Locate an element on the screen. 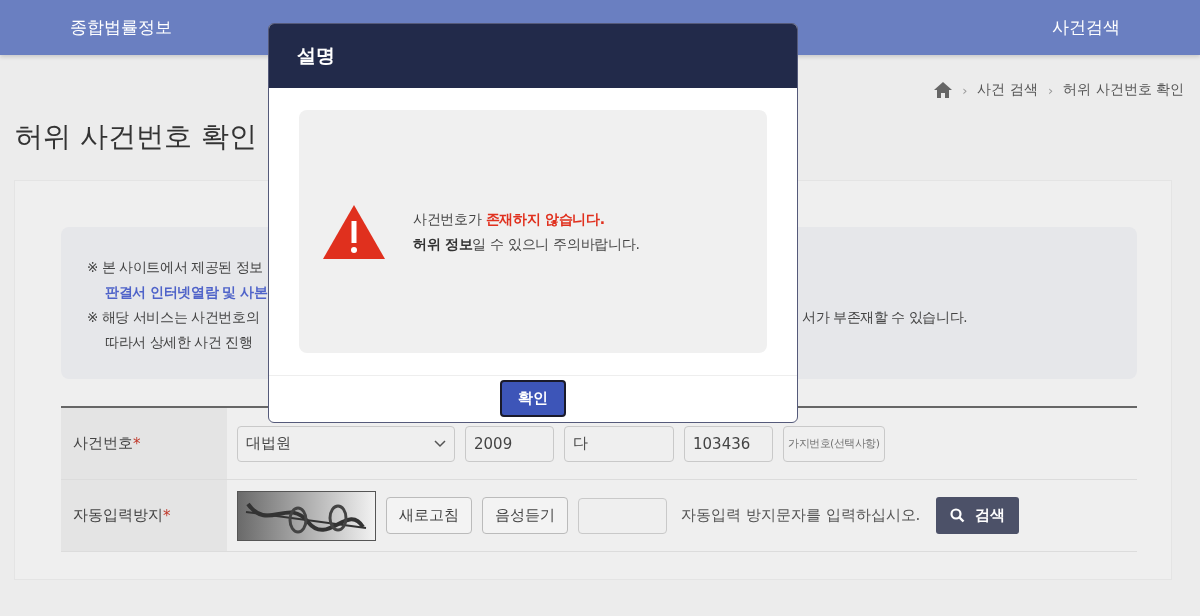 This screenshot has width=1200, height=616. field-label: 사건번호 is located at coordinates (103, 443).